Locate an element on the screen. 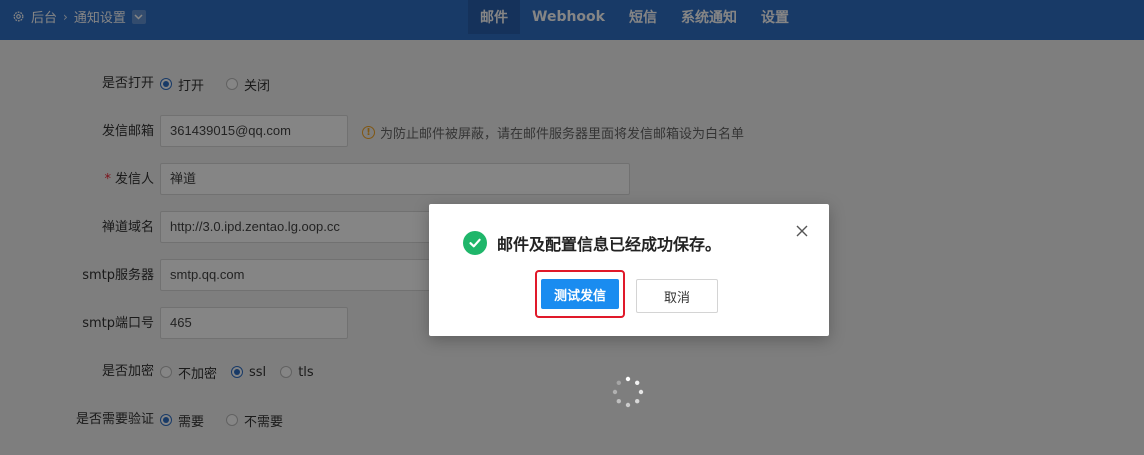 This screenshot has height=455, width=1144. loading-spinner-icon is located at coordinates (628, 392).